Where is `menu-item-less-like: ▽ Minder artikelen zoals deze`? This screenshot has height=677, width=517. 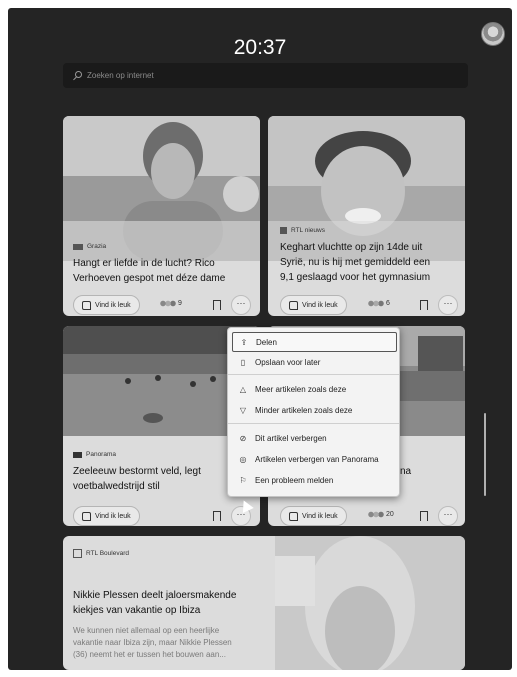
menu-item-less-like: ▽ Minder artikelen zoals deze is located at coordinates (313, 410).